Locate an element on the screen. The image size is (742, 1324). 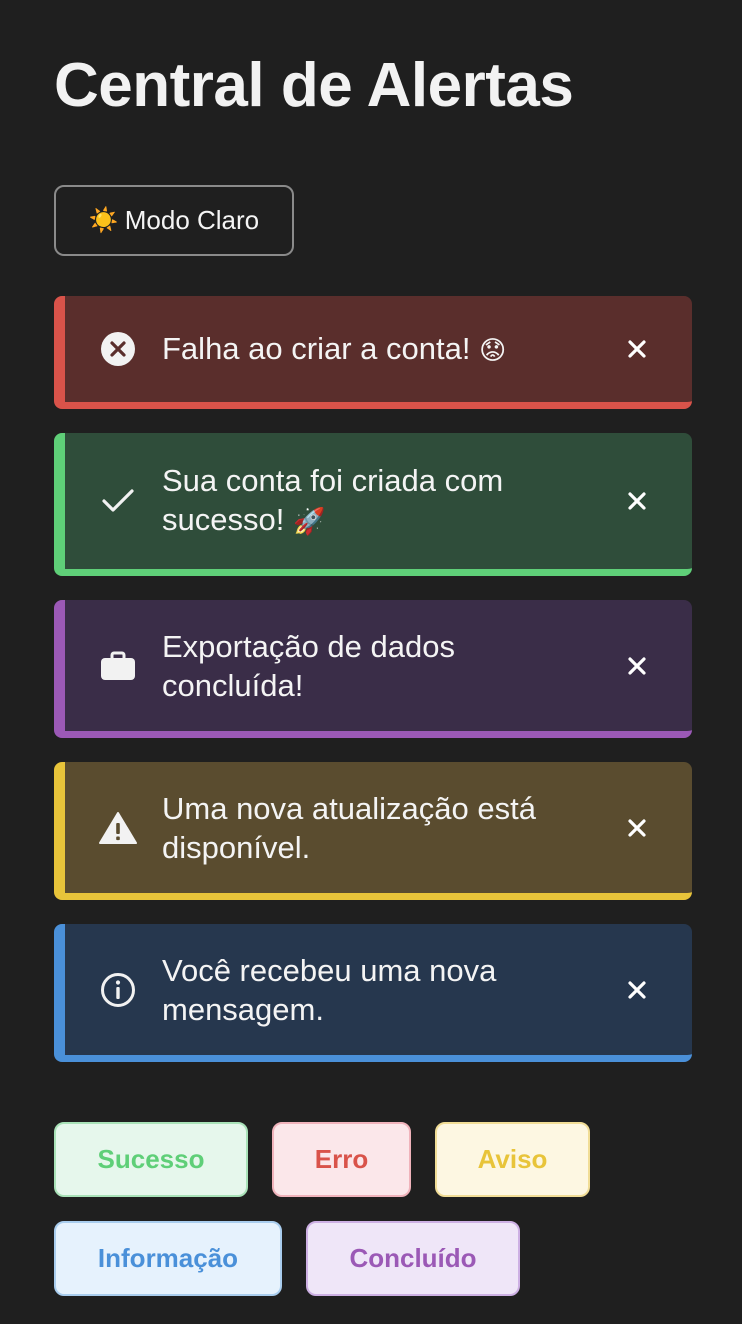
alert-error: Falha ao criar a conta! 😟 is located at coordinates (373, 352).